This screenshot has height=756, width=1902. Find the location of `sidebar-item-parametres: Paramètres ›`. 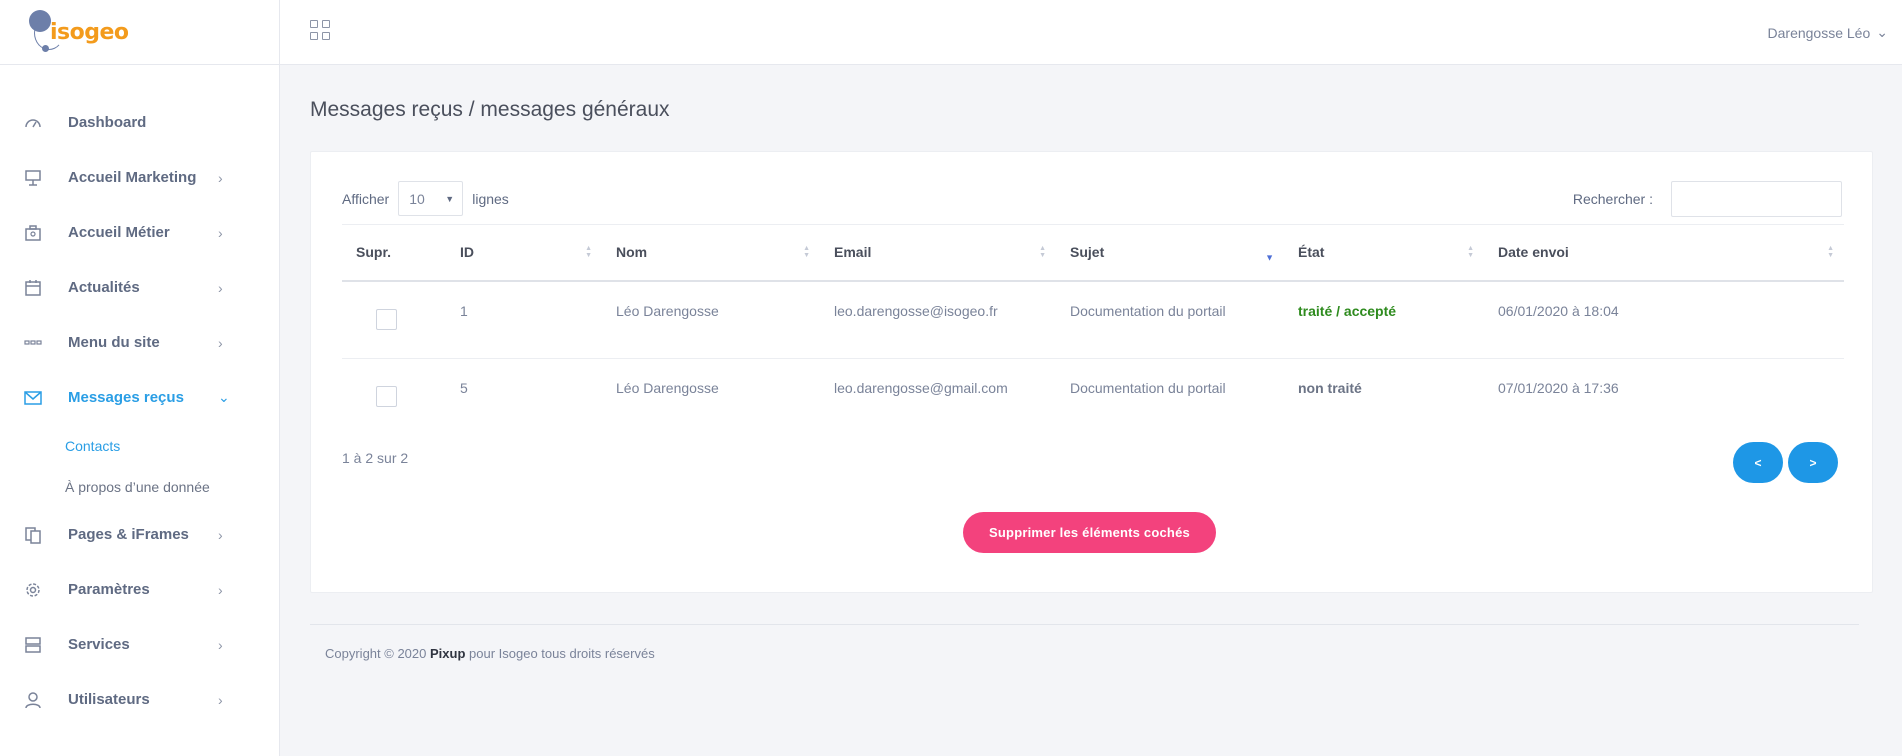

sidebar-item-parametres: Paramètres › is located at coordinates (140, 589).